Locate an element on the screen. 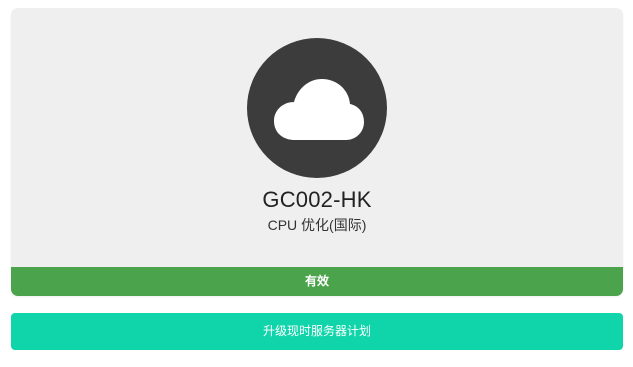 This screenshot has height=367, width=633. server-name: GC002-HK is located at coordinates (317, 199).